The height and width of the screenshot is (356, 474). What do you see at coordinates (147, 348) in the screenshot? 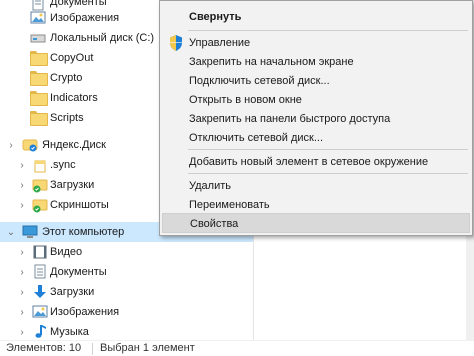
I see `status-selected-count: Выбран 1 элемент` at bounding box center [147, 348].